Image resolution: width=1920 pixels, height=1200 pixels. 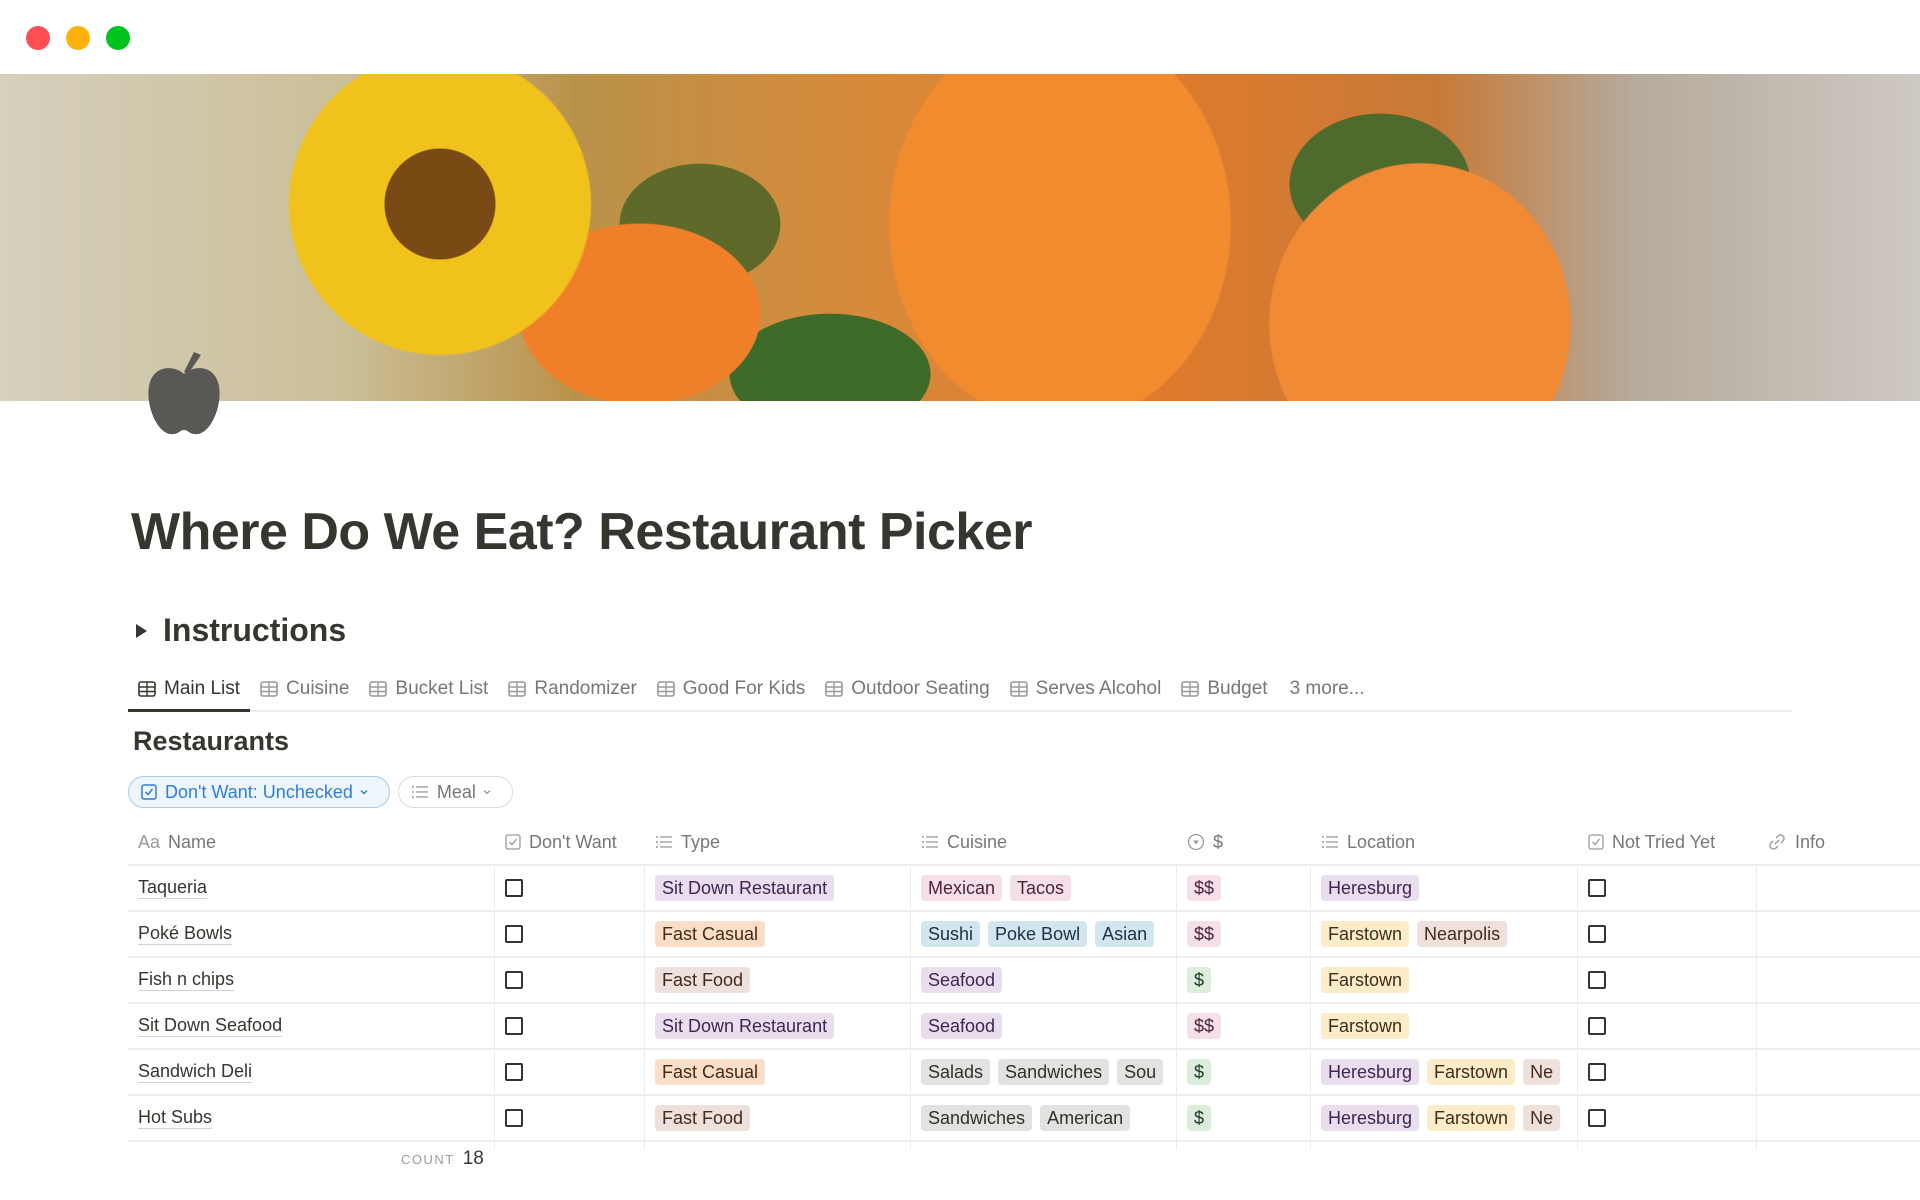 What do you see at coordinates (189, 690) in the screenshot?
I see `tab-main-list: Main List` at bounding box center [189, 690].